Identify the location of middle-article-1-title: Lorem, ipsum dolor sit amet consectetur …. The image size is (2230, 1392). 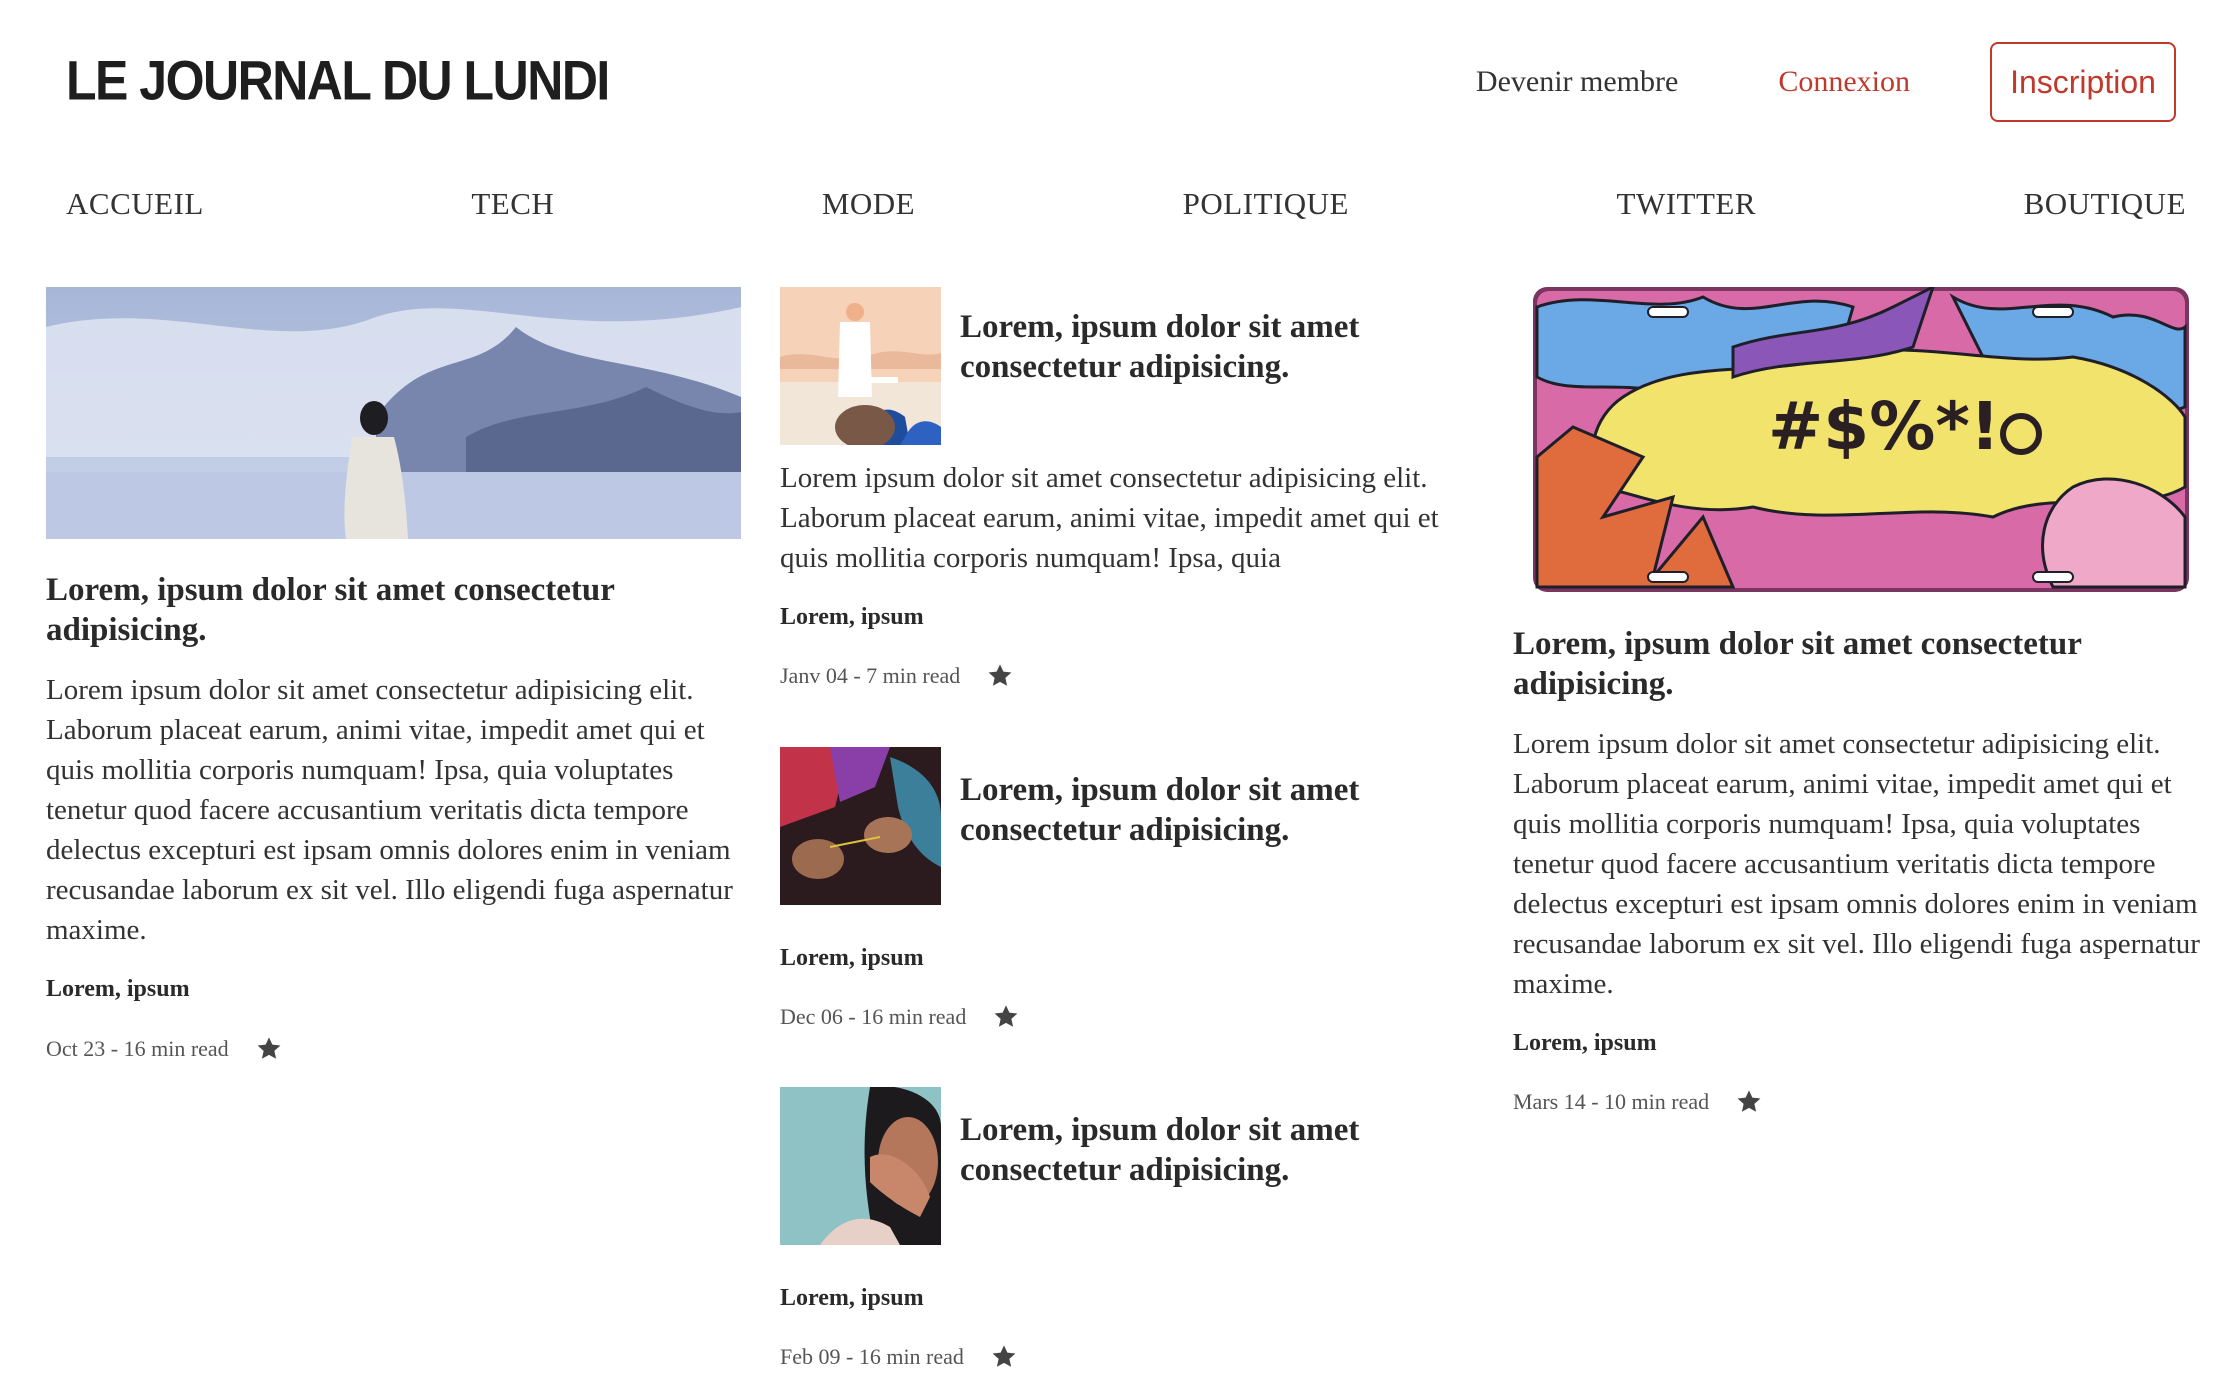
(1170, 347).